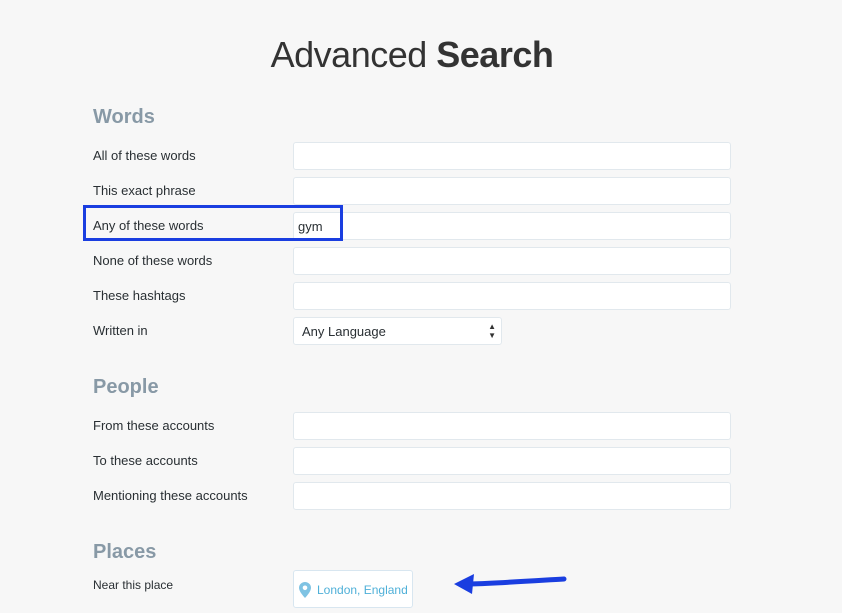  Describe the element at coordinates (512, 461) in the screenshot. I see `to-accounts-input` at that location.